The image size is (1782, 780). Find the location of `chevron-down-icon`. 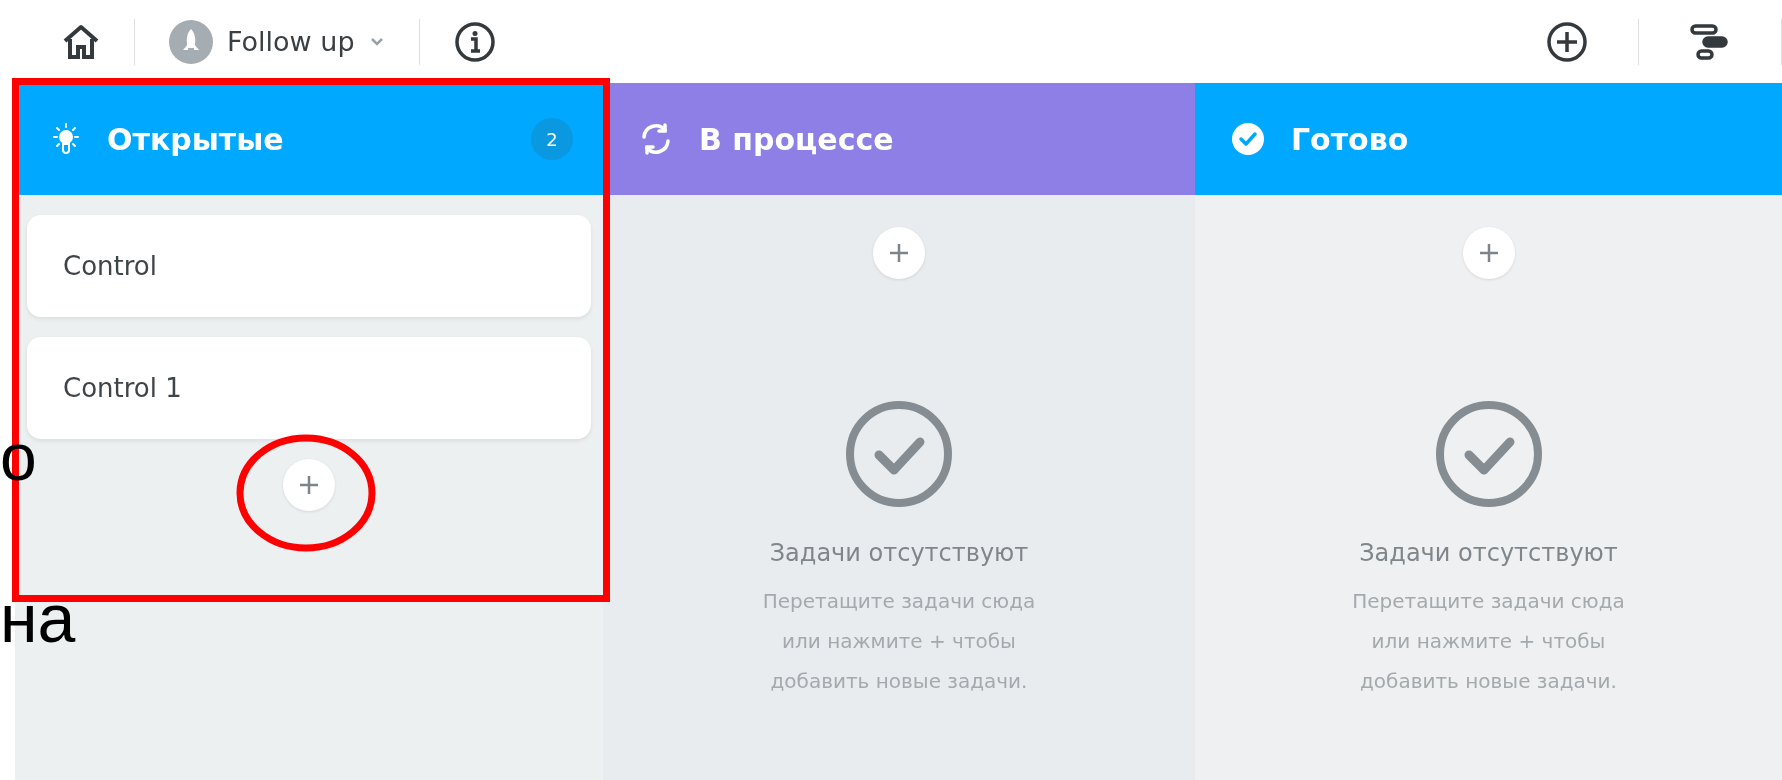

chevron-down-icon is located at coordinates (376, 41).